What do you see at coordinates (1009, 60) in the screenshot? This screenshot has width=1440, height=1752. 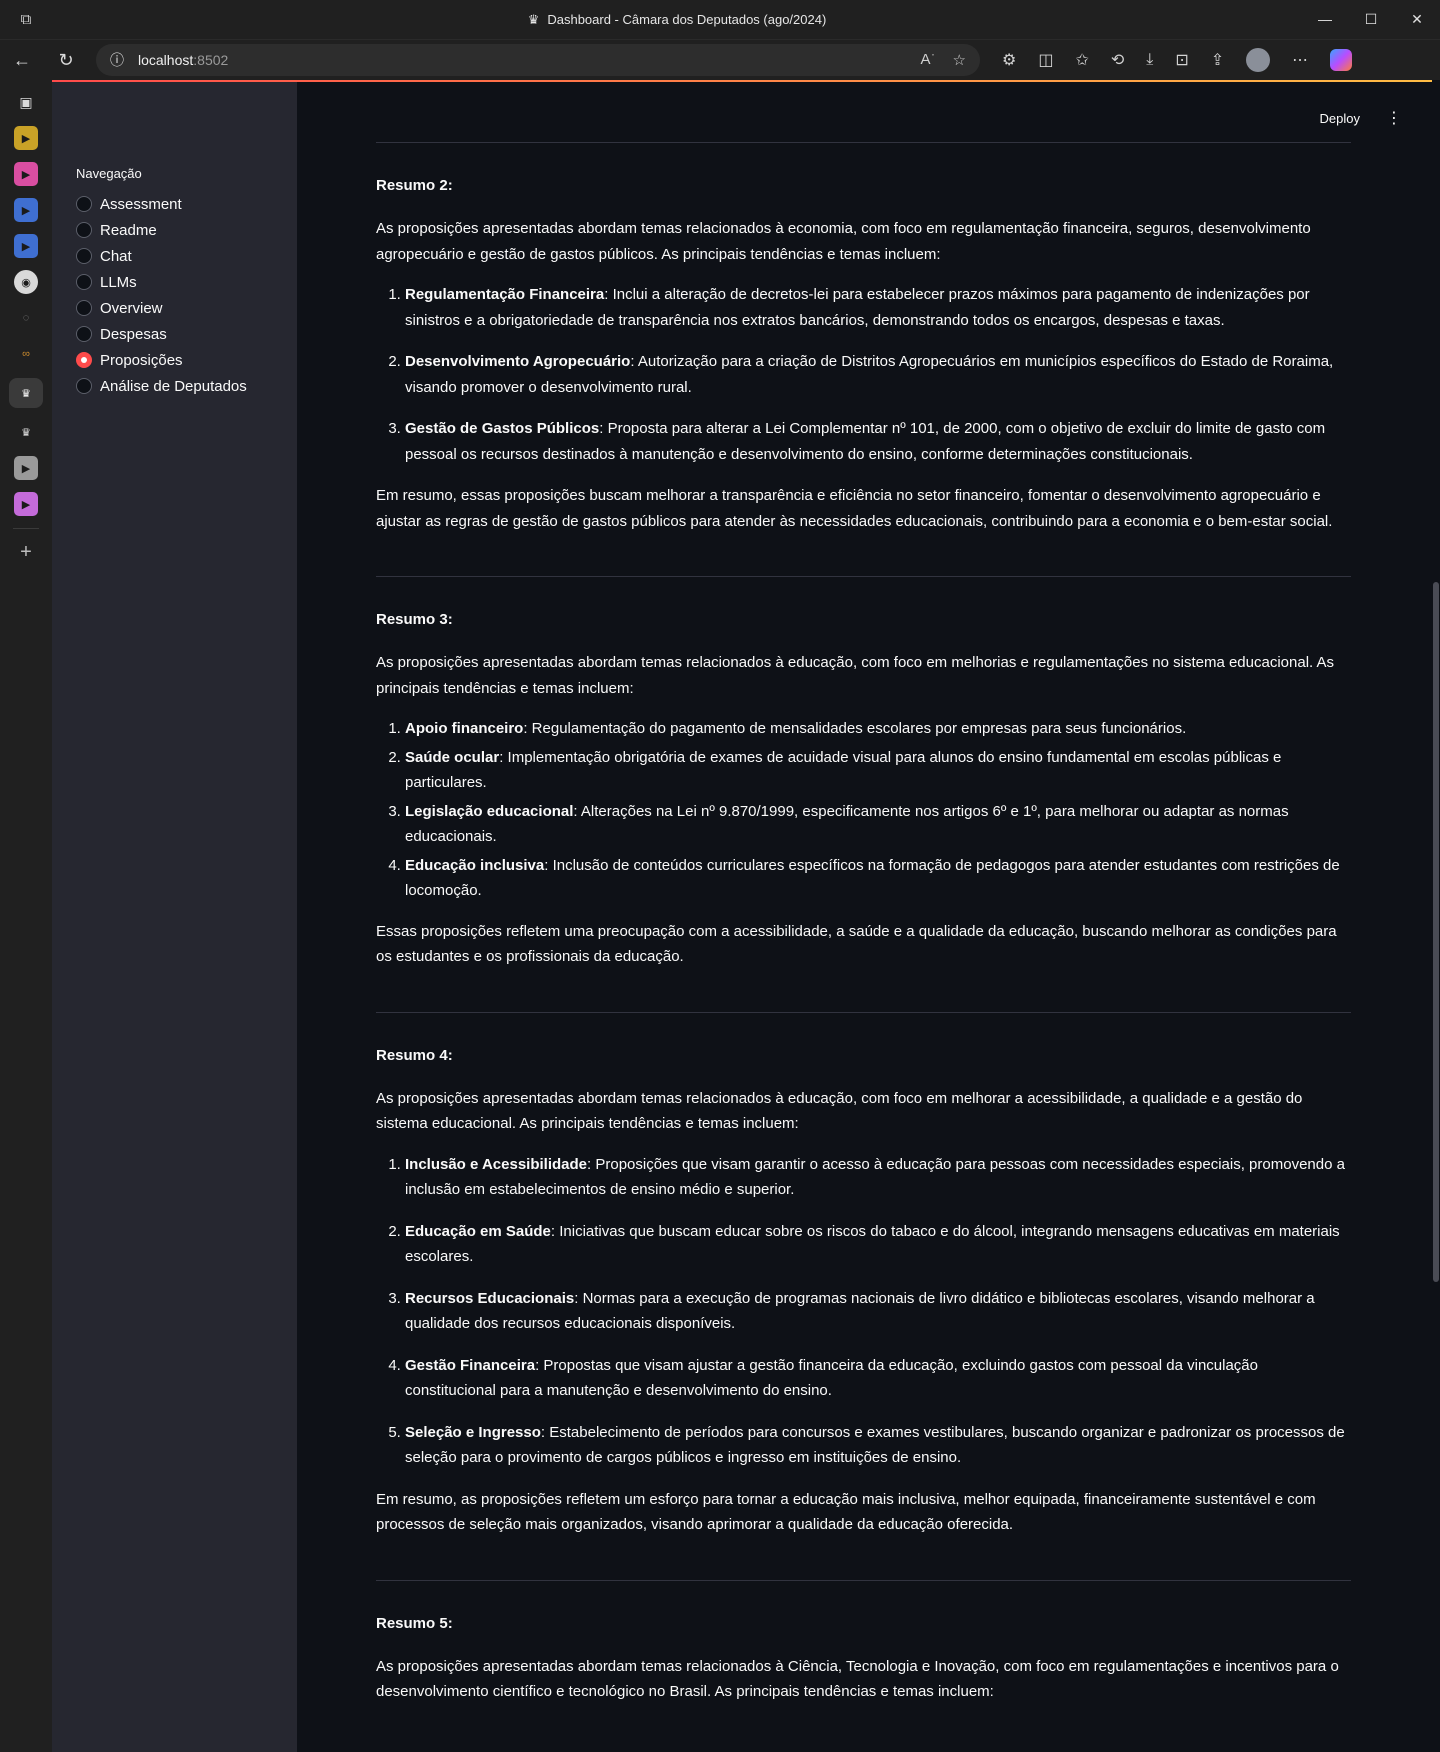 I see `extensions-icon: ⚙` at bounding box center [1009, 60].